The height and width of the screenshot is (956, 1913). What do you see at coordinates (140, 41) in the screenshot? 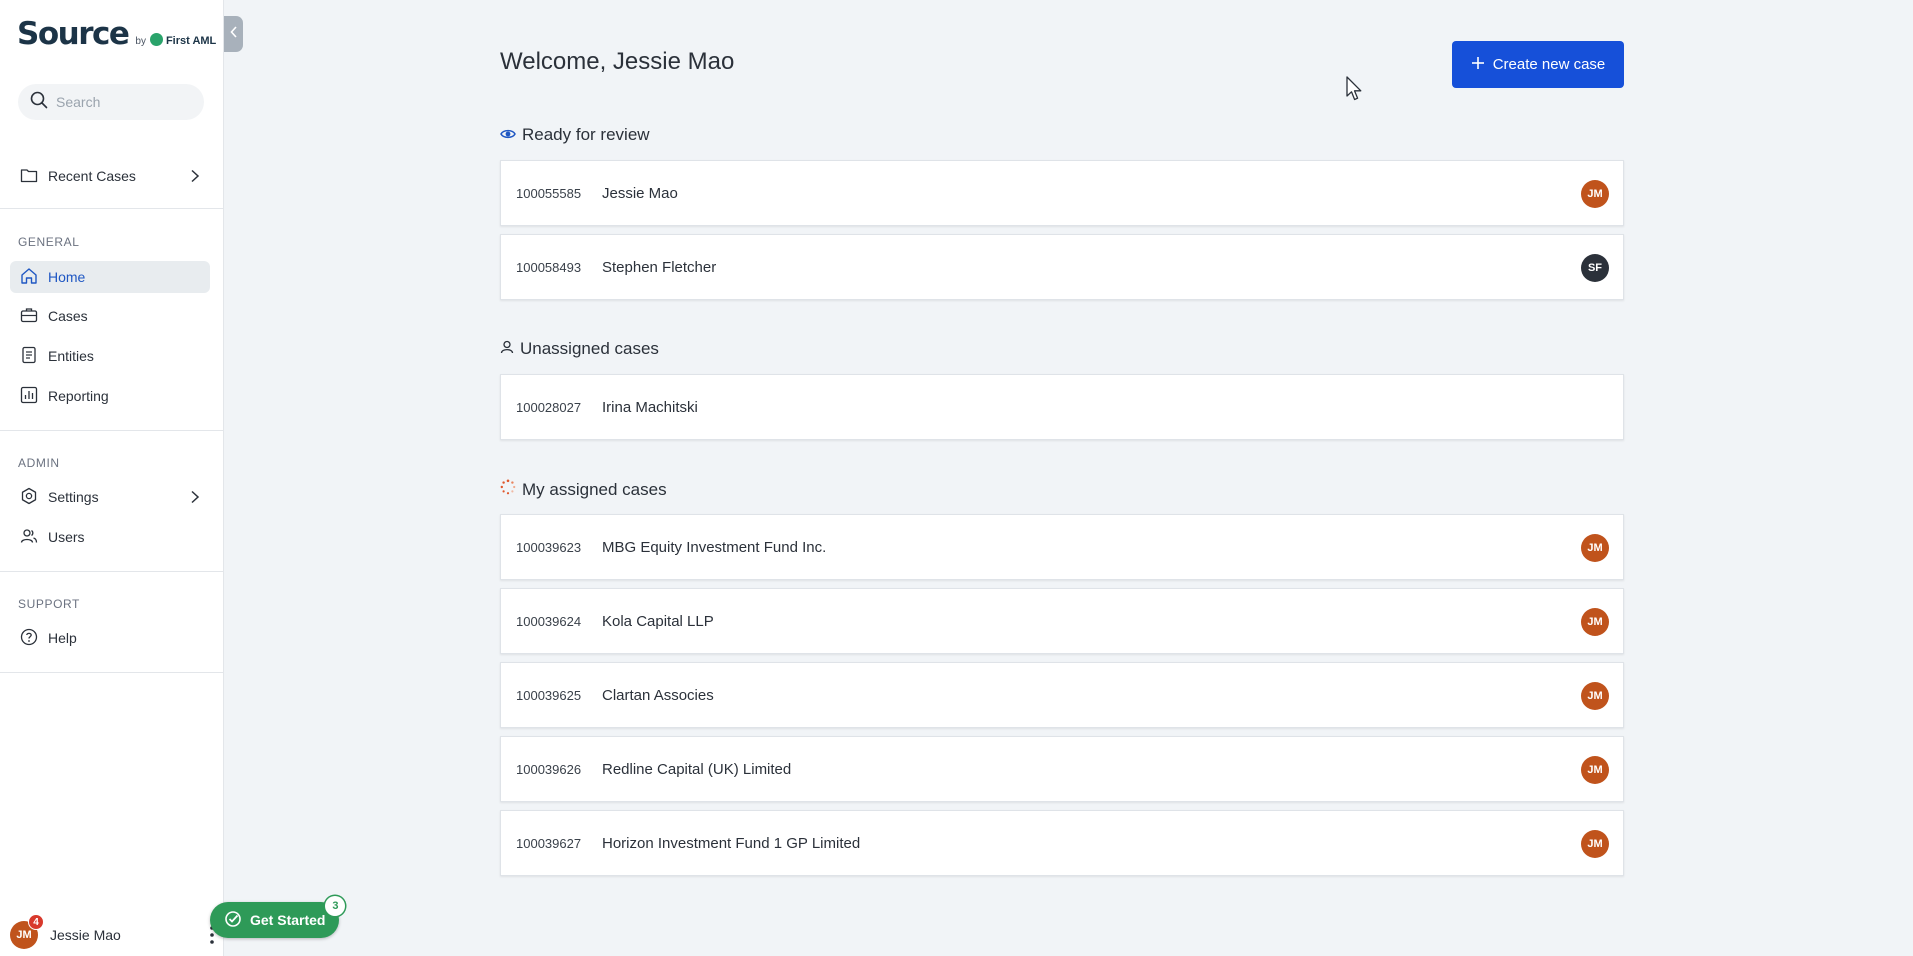
I see `brand-by: by` at bounding box center [140, 41].